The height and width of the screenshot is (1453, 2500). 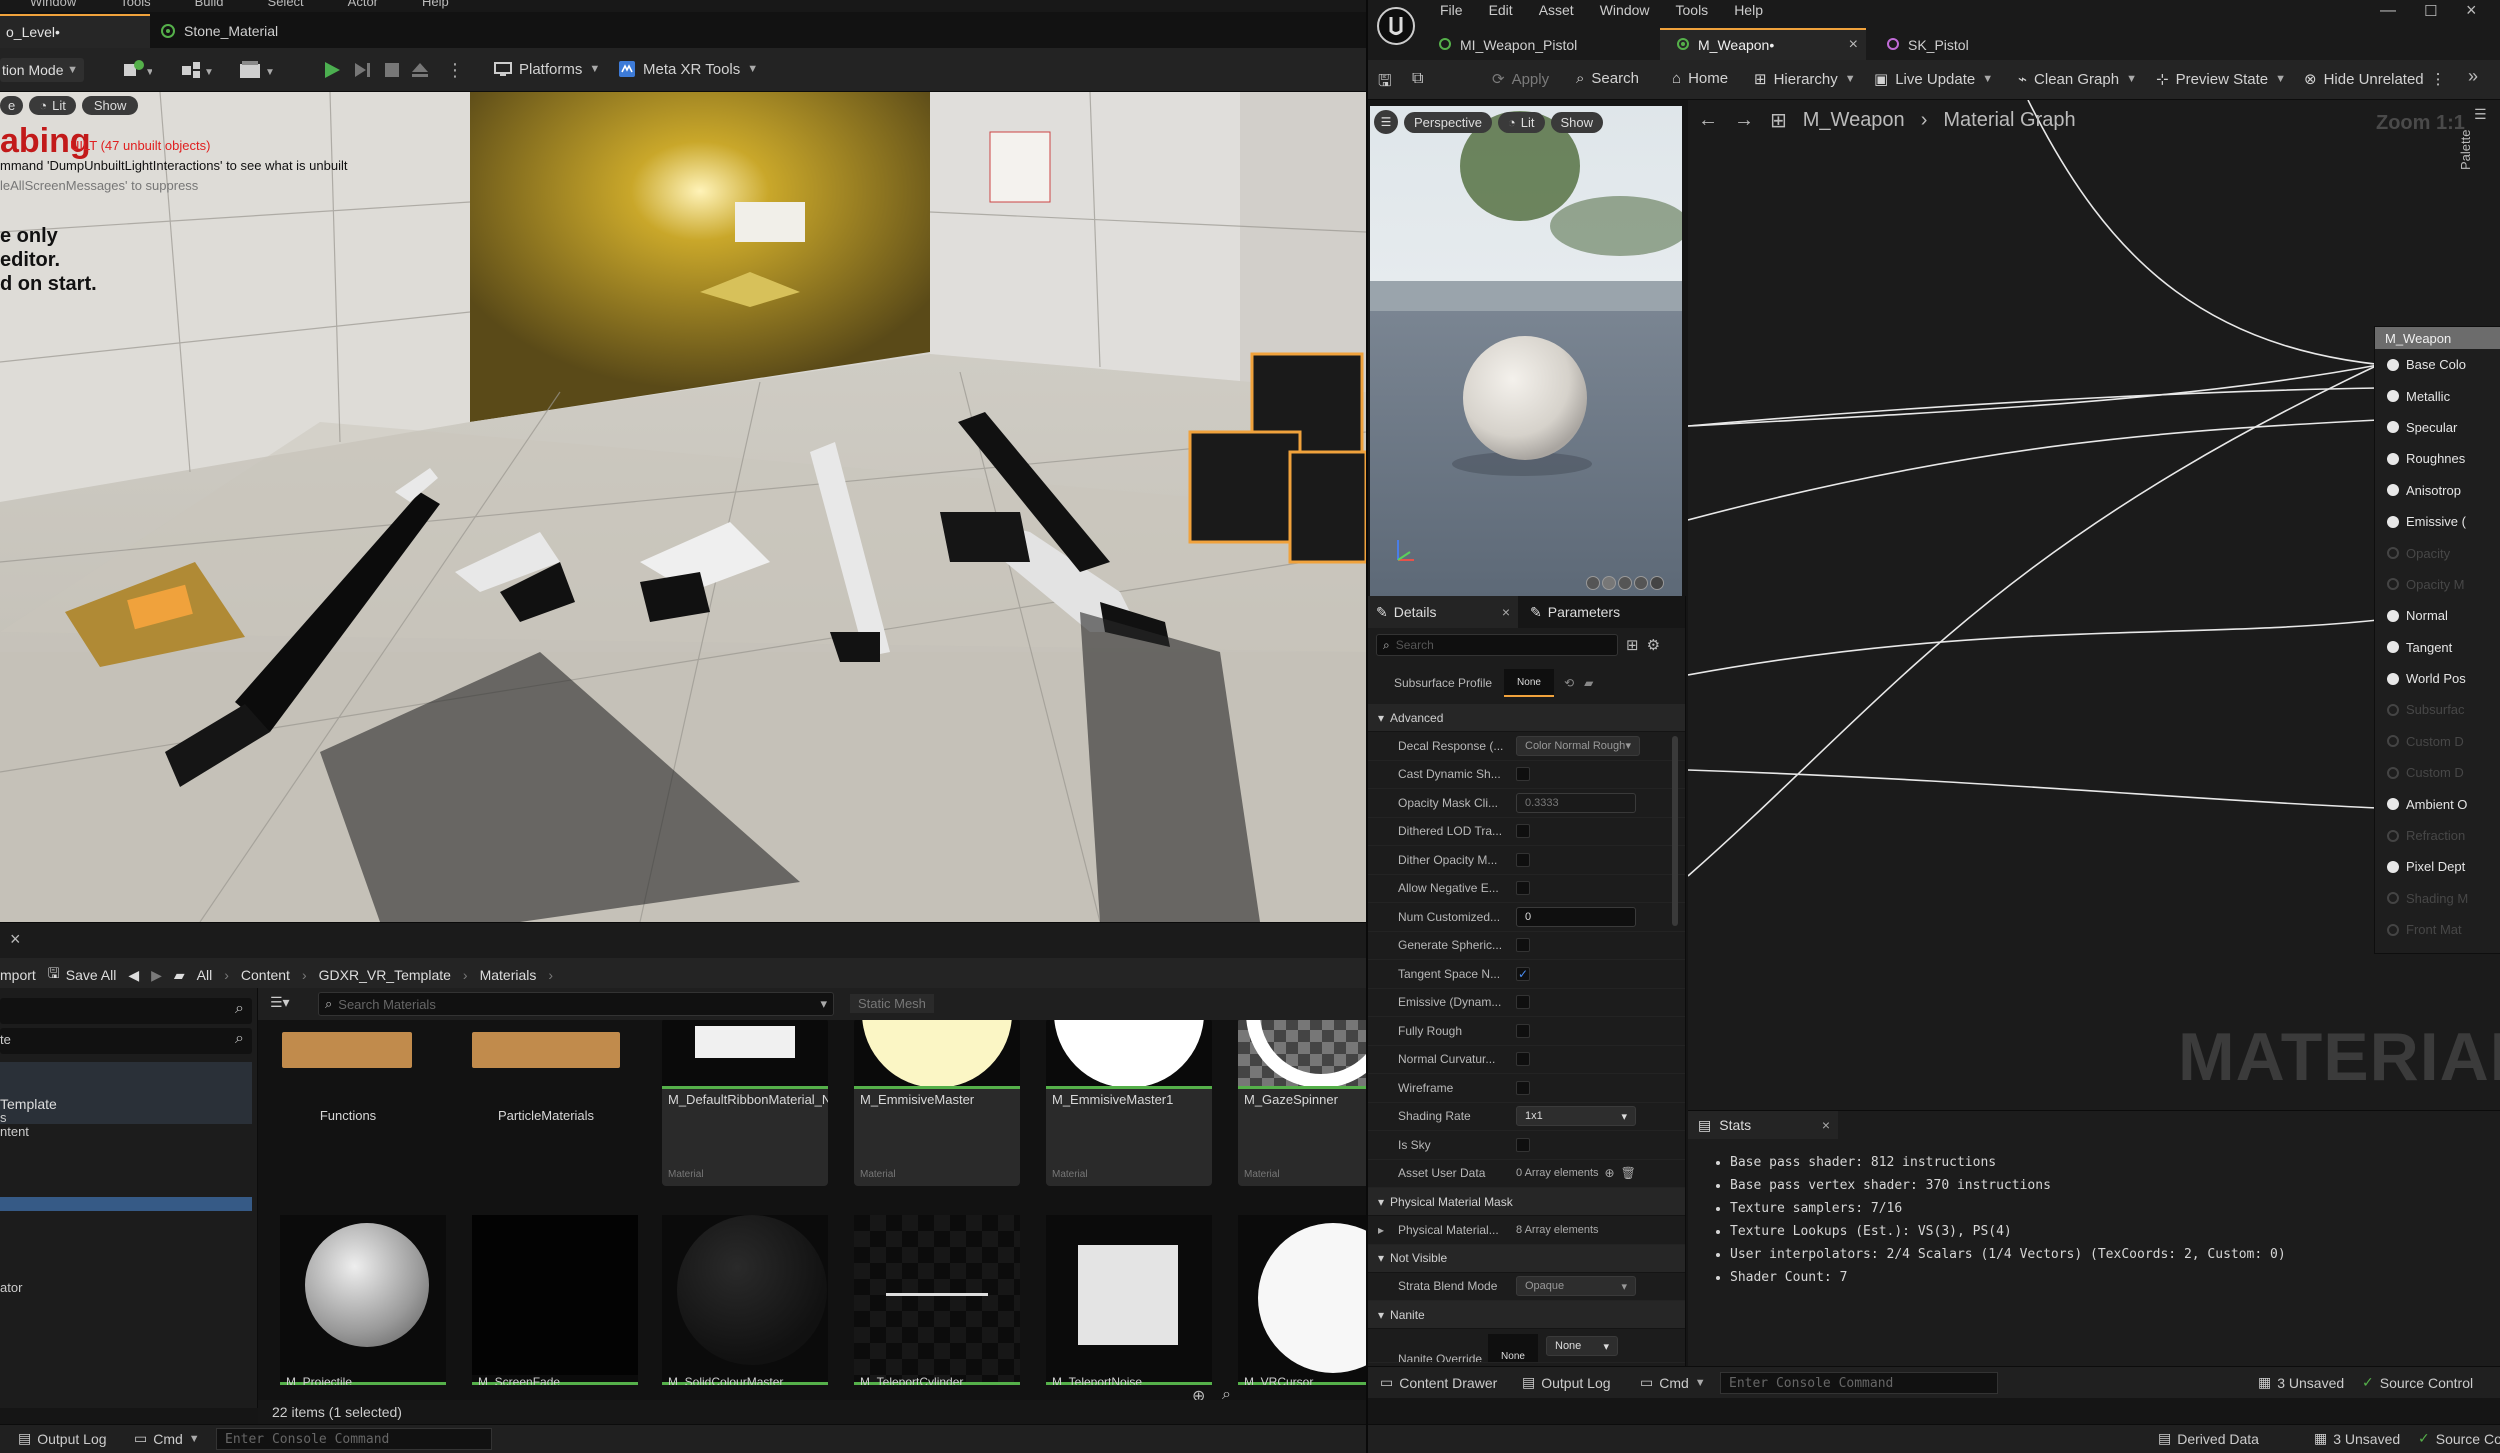 What do you see at coordinates (392, 70) in the screenshot?
I see `stop-icon` at bounding box center [392, 70].